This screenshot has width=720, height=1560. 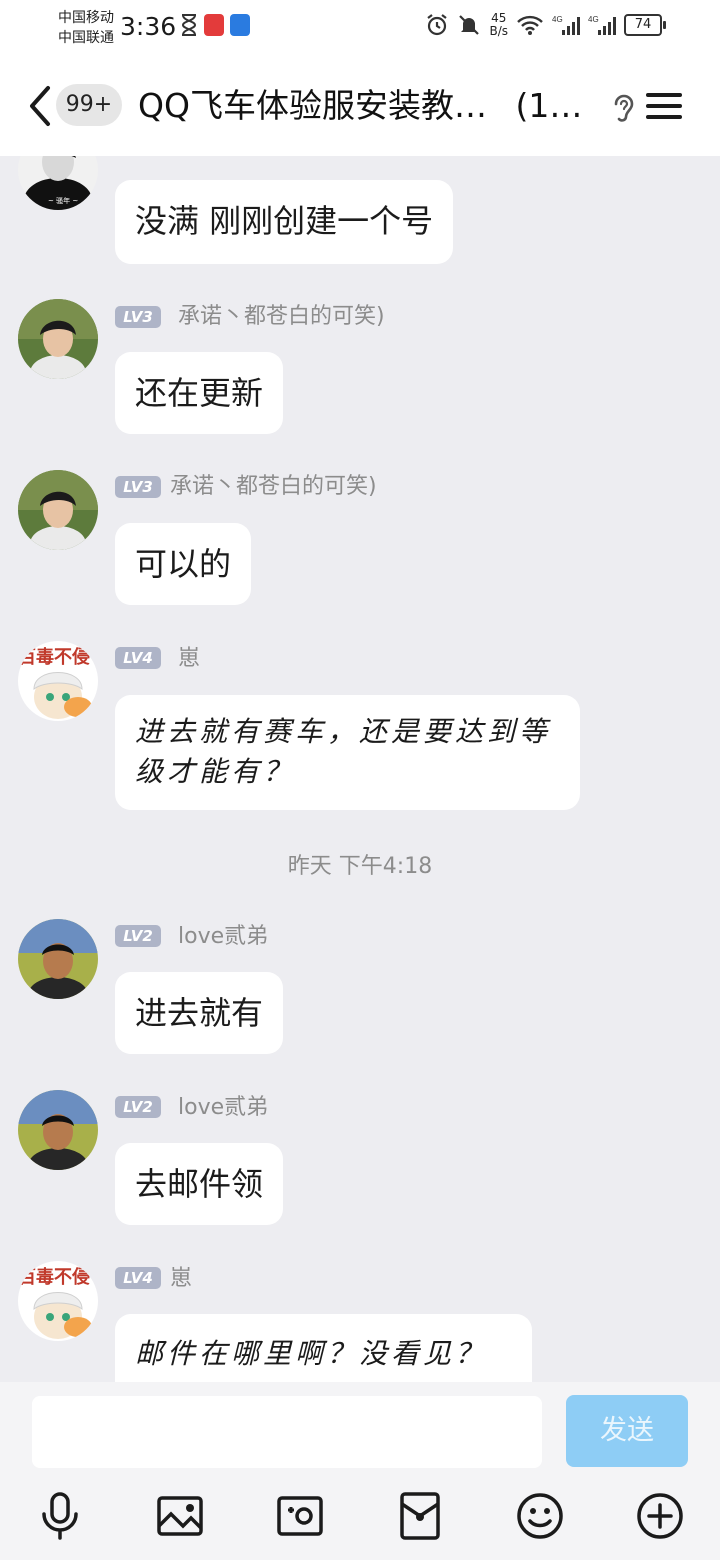 What do you see at coordinates (664, 106) in the screenshot?
I see `menu-icon` at bounding box center [664, 106].